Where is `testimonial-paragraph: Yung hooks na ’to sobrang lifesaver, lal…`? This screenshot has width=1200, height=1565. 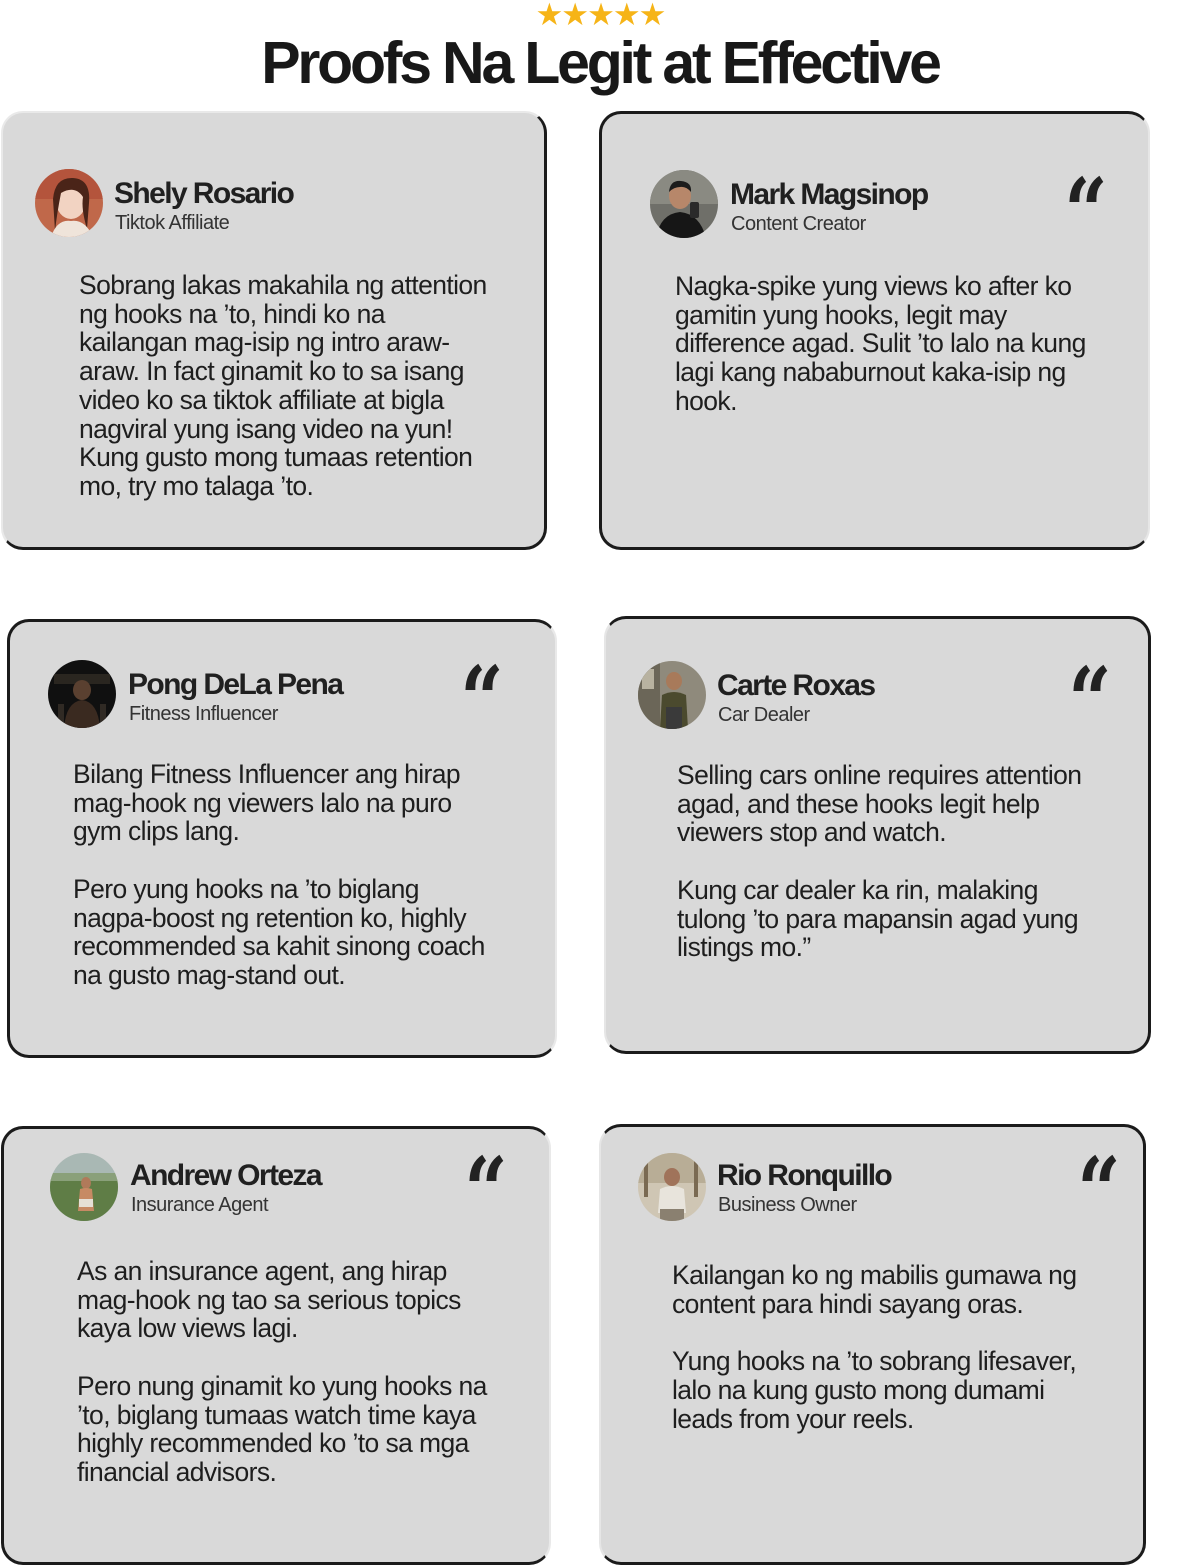 testimonial-paragraph: Yung hooks na ’to sobrang lifesaver, lal… is located at coordinates (874, 1390).